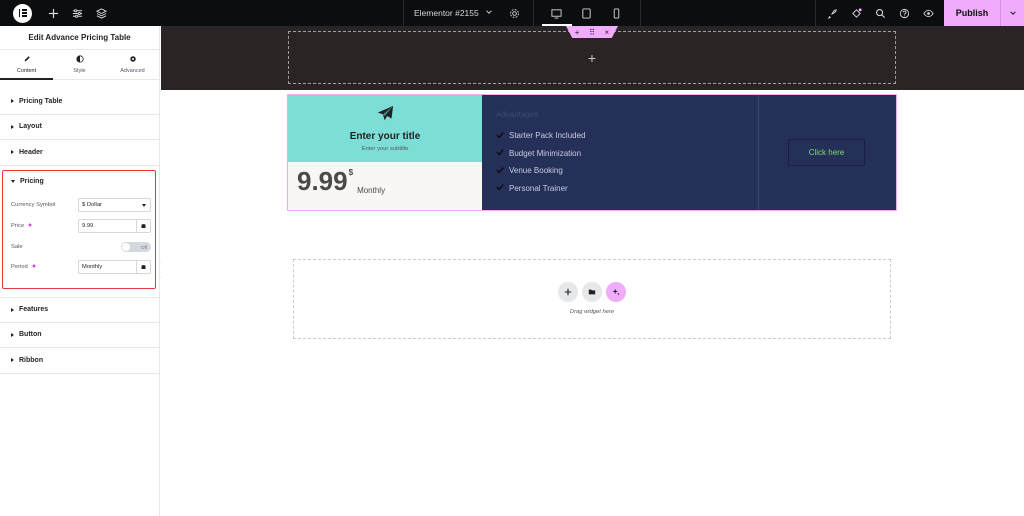  What do you see at coordinates (17, 247) in the screenshot?
I see `sale-label: Sale` at bounding box center [17, 247].